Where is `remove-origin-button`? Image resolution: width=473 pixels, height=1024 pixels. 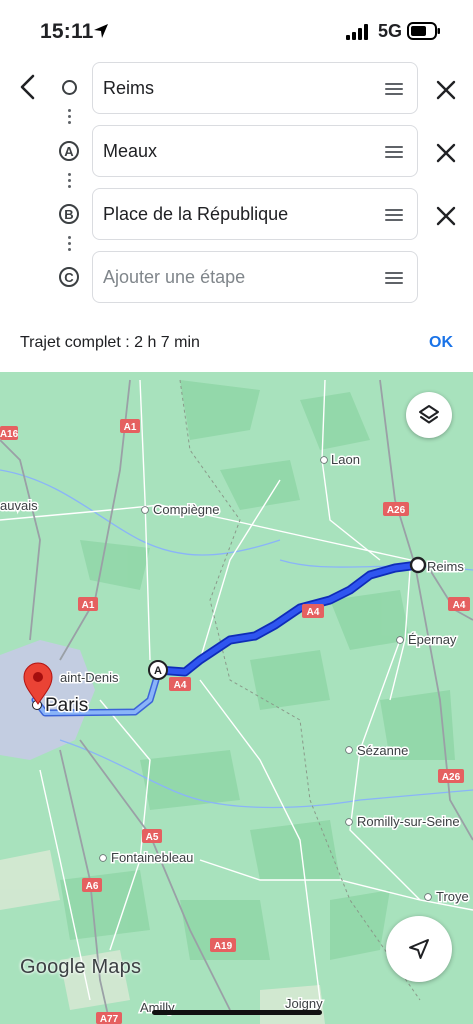 remove-origin-button is located at coordinates (446, 90).